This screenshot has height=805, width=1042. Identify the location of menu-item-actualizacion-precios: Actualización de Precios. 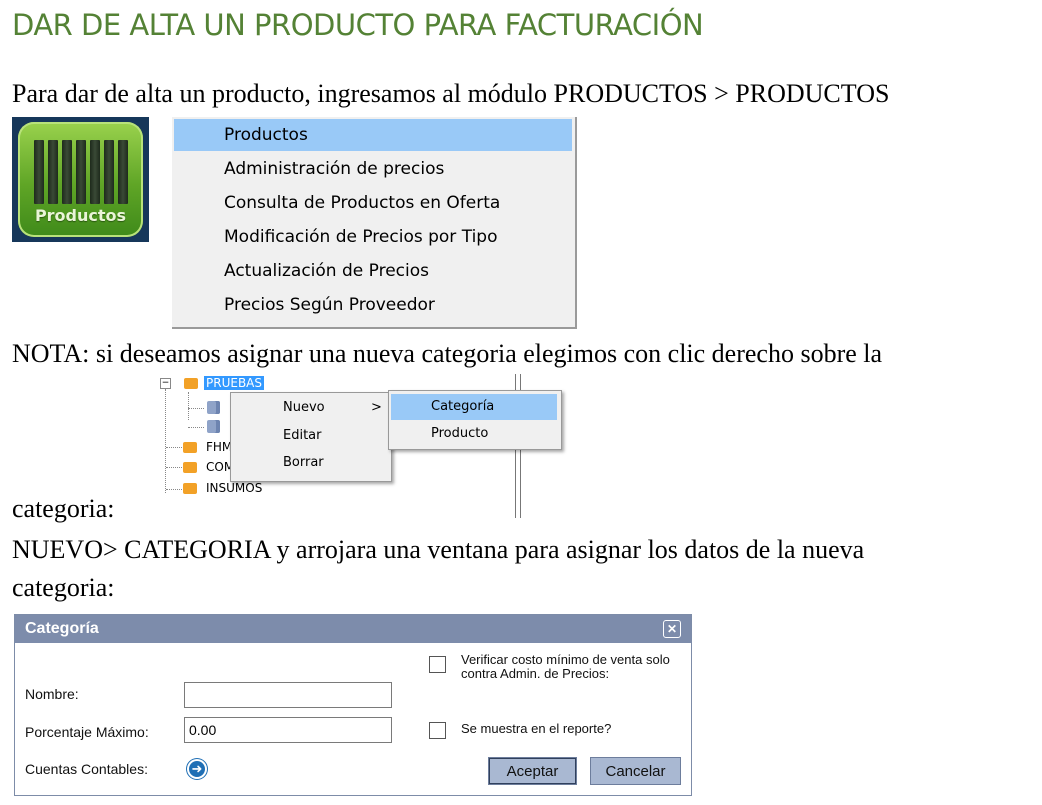
(373, 271).